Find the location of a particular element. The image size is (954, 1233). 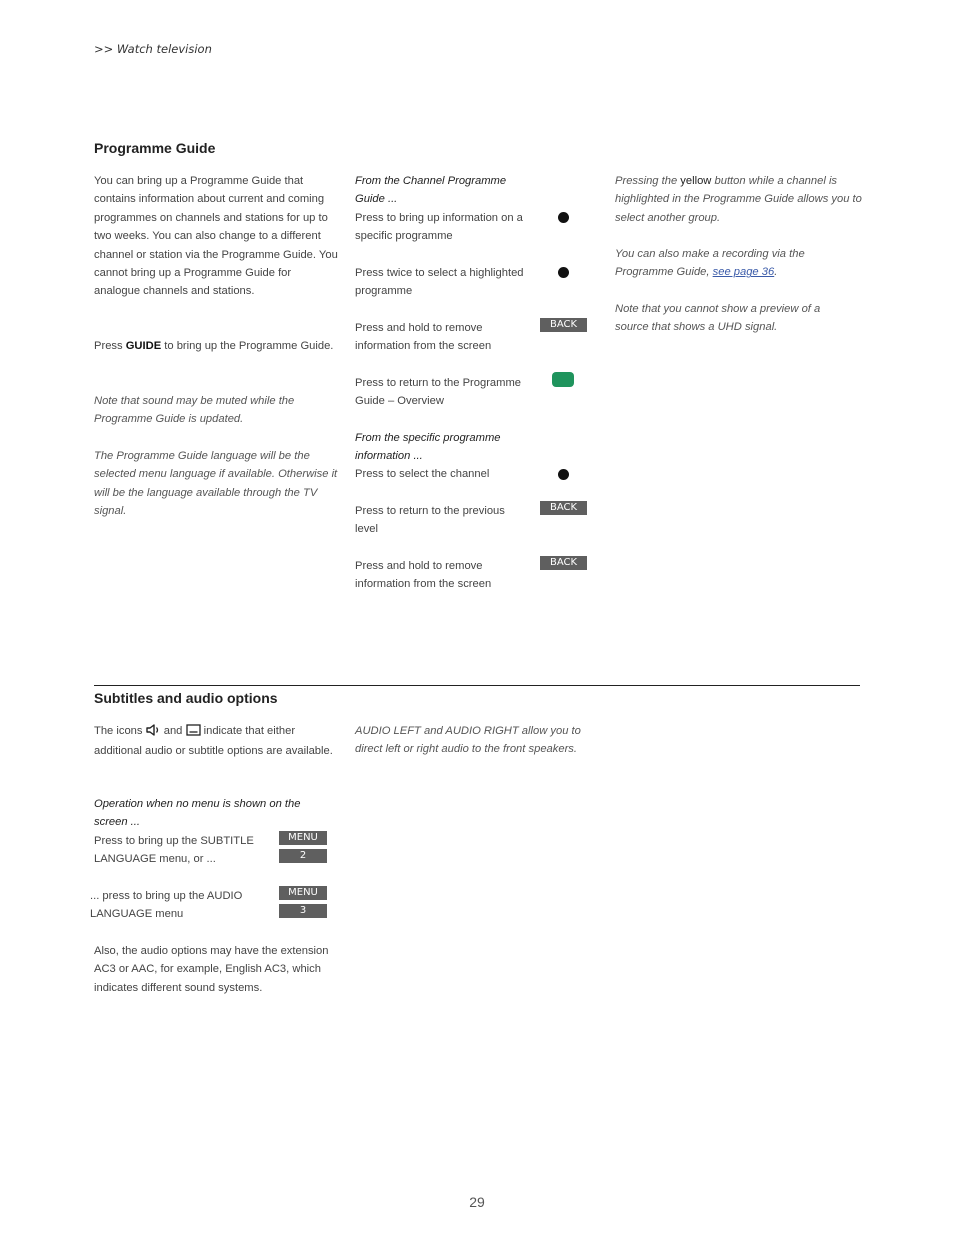

yellow-label: yellow is located at coordinates (696, 181).